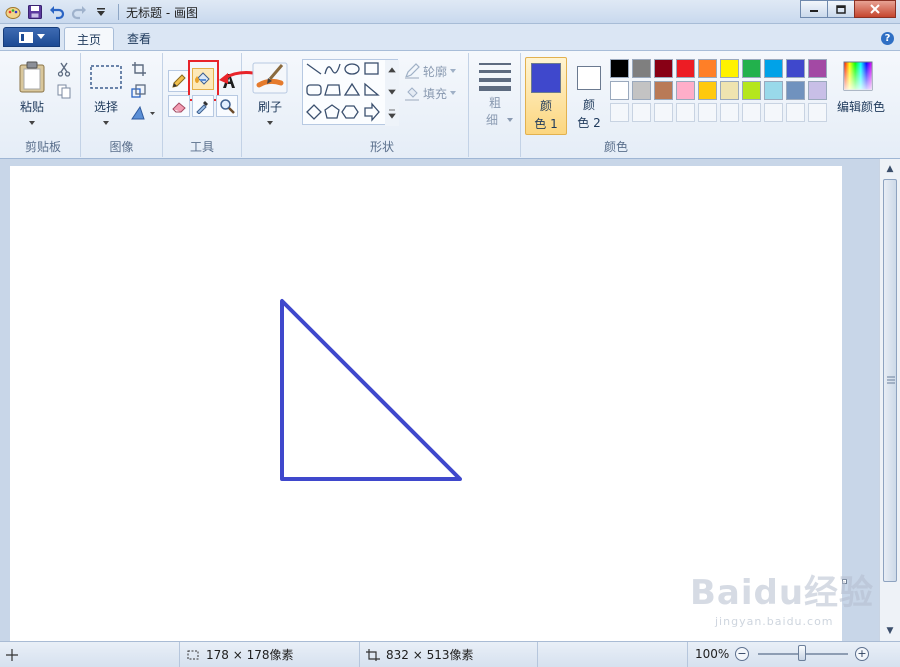  I want to click on zoom-level: 100%, so click(712, 654).